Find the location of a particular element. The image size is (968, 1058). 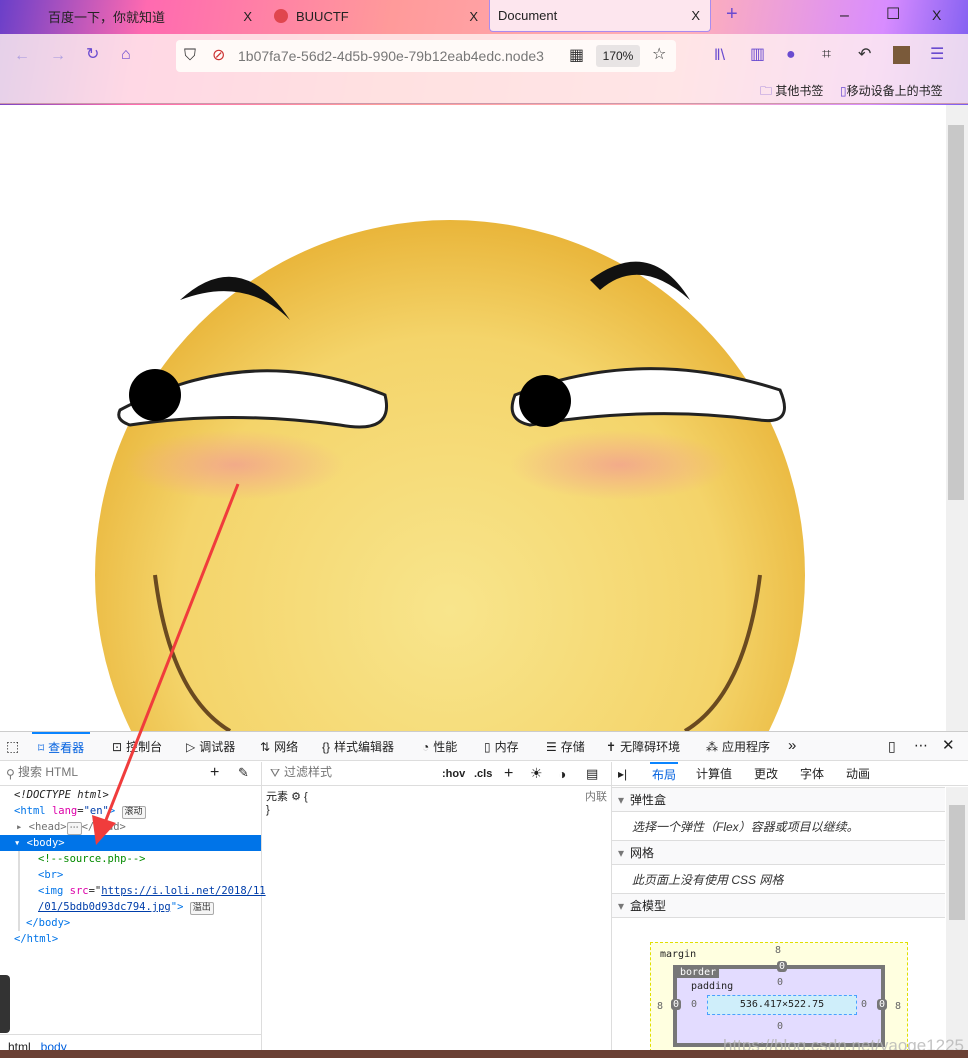

eyedropper-icon: ✎ is located at coordinates (243, 773).